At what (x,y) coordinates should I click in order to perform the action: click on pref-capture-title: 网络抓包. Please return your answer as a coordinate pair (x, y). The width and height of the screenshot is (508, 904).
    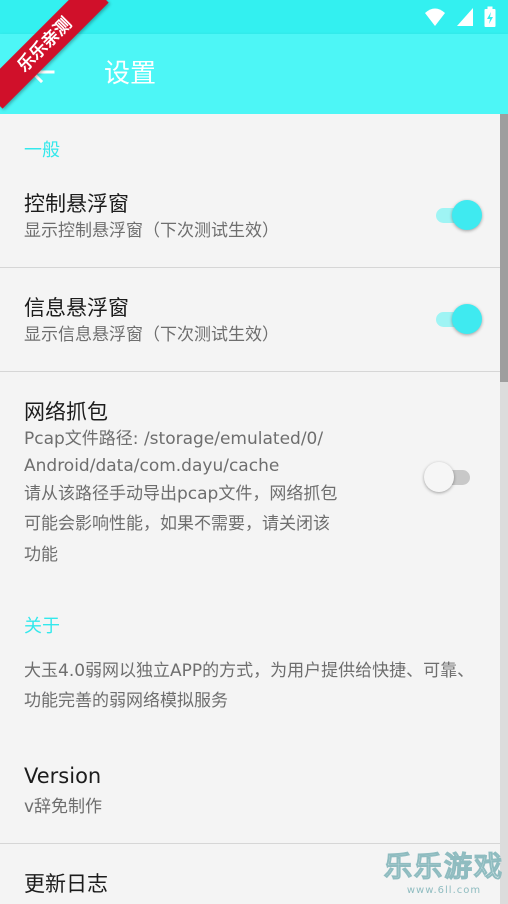
    Looking at the image, I should click on (66, 412).